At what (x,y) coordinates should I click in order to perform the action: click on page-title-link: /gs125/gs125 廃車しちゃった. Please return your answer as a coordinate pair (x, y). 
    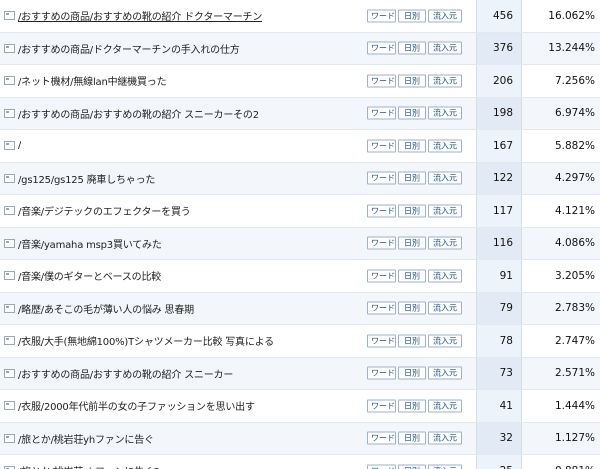
    Looking at the image, I should click on (86, 178).